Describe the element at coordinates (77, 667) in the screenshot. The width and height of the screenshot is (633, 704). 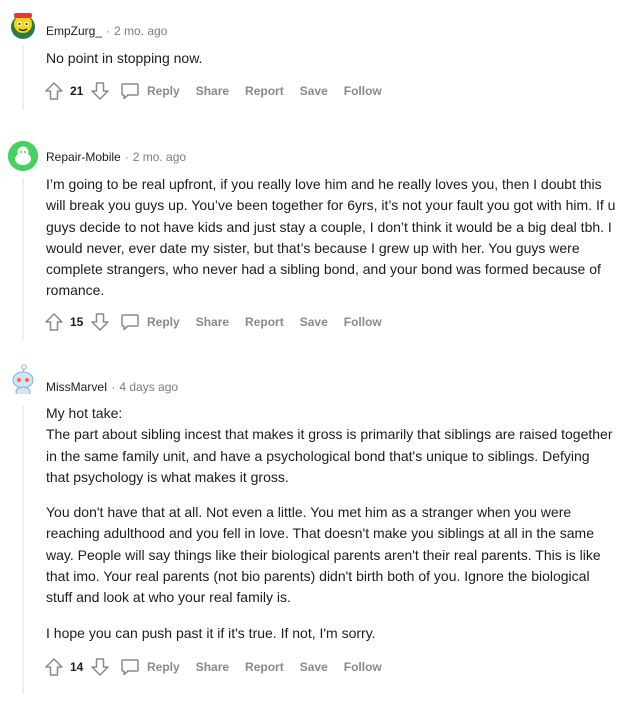
I see `vote-score: 14` at that location.